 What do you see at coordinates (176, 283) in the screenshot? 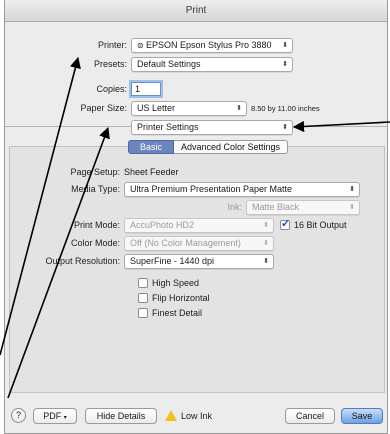
I see `high-speed-label: High Speed` at bounding box center [176, 283].